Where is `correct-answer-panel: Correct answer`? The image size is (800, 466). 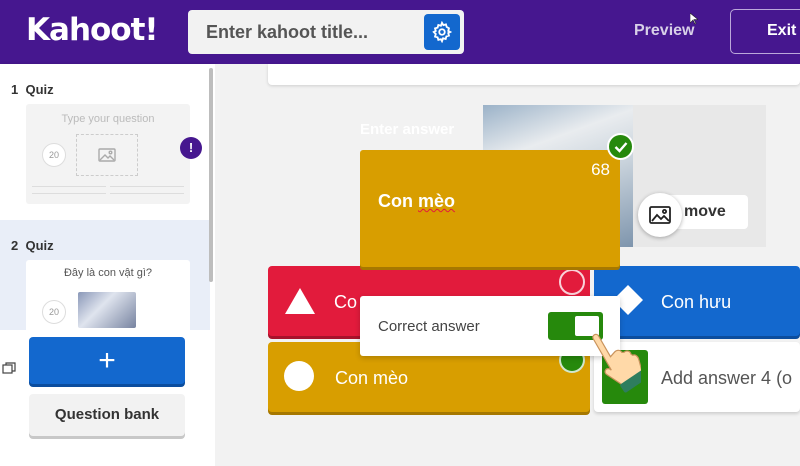 correct-answer-panel: Correct answer is located at coordinates (490, 326).